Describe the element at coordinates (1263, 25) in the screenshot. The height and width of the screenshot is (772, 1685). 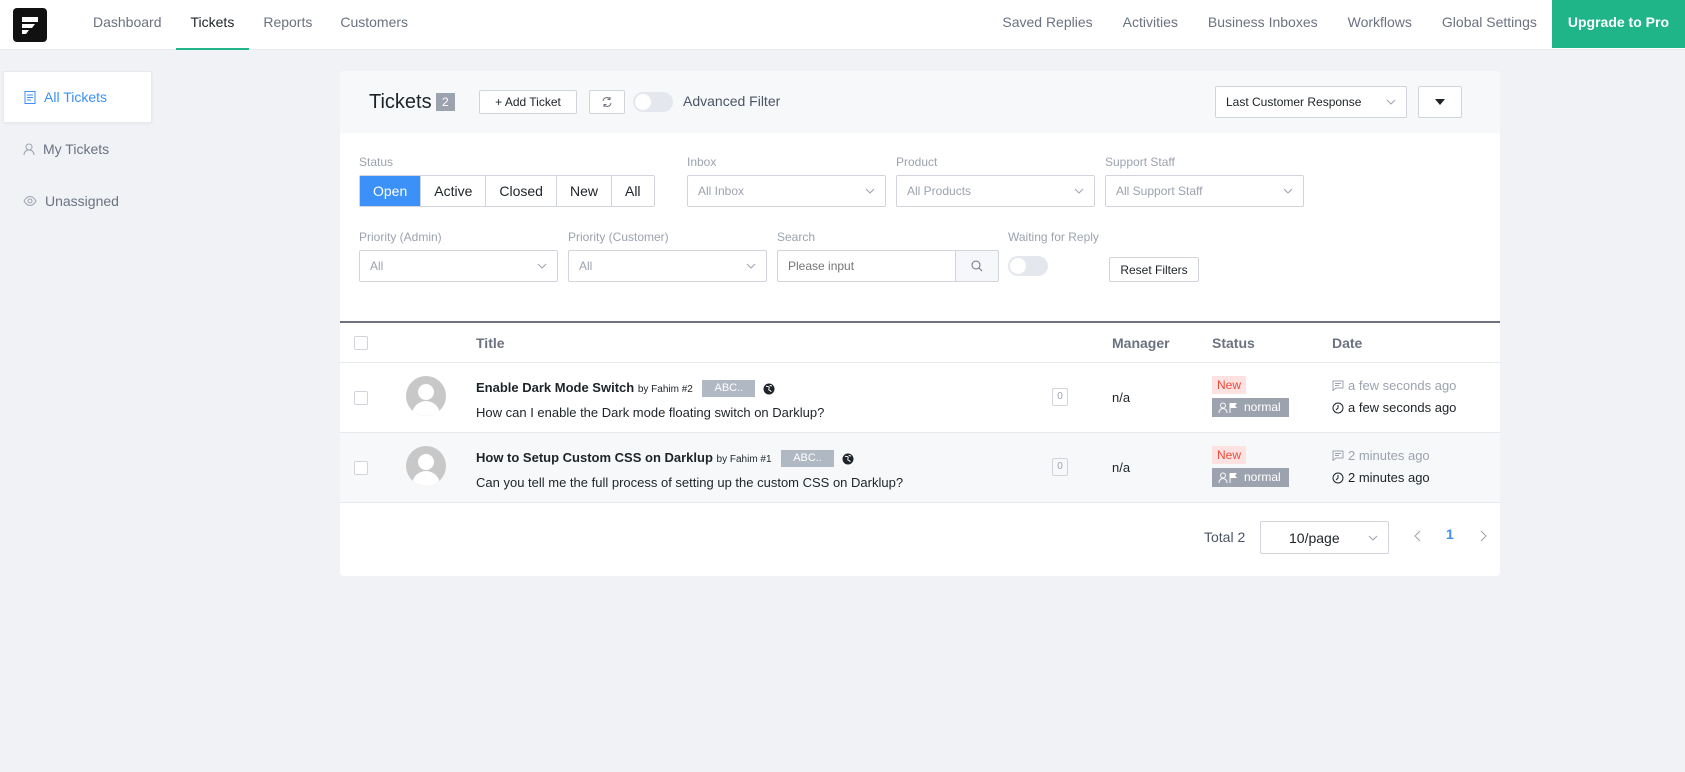
I see `nav-business-inboxes: Business Inboxes` at that location.